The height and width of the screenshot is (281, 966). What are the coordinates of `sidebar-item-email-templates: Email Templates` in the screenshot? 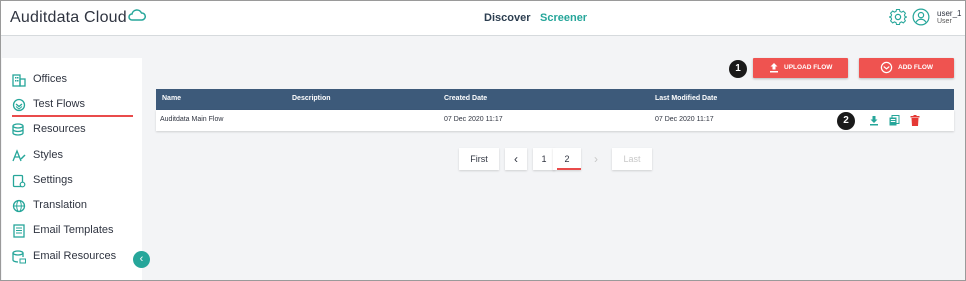 It's located at (74, 232).